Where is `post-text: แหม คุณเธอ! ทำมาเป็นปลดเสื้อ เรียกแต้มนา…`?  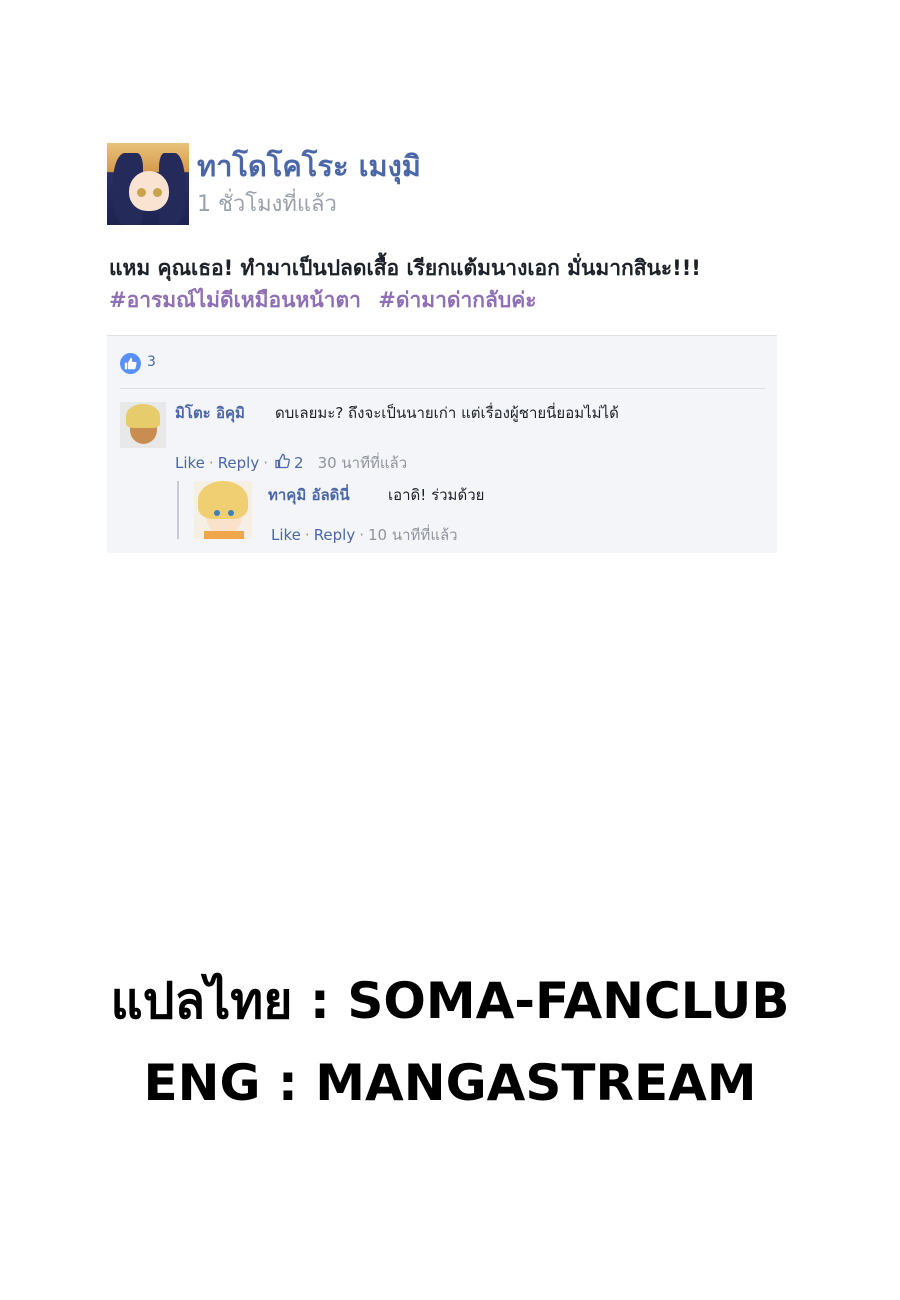 post-text: แหม คุณเธอ! ทำมาเป็นปลดเสื้อ เรียกแต้มนา… is located at coordinates (405, 268).